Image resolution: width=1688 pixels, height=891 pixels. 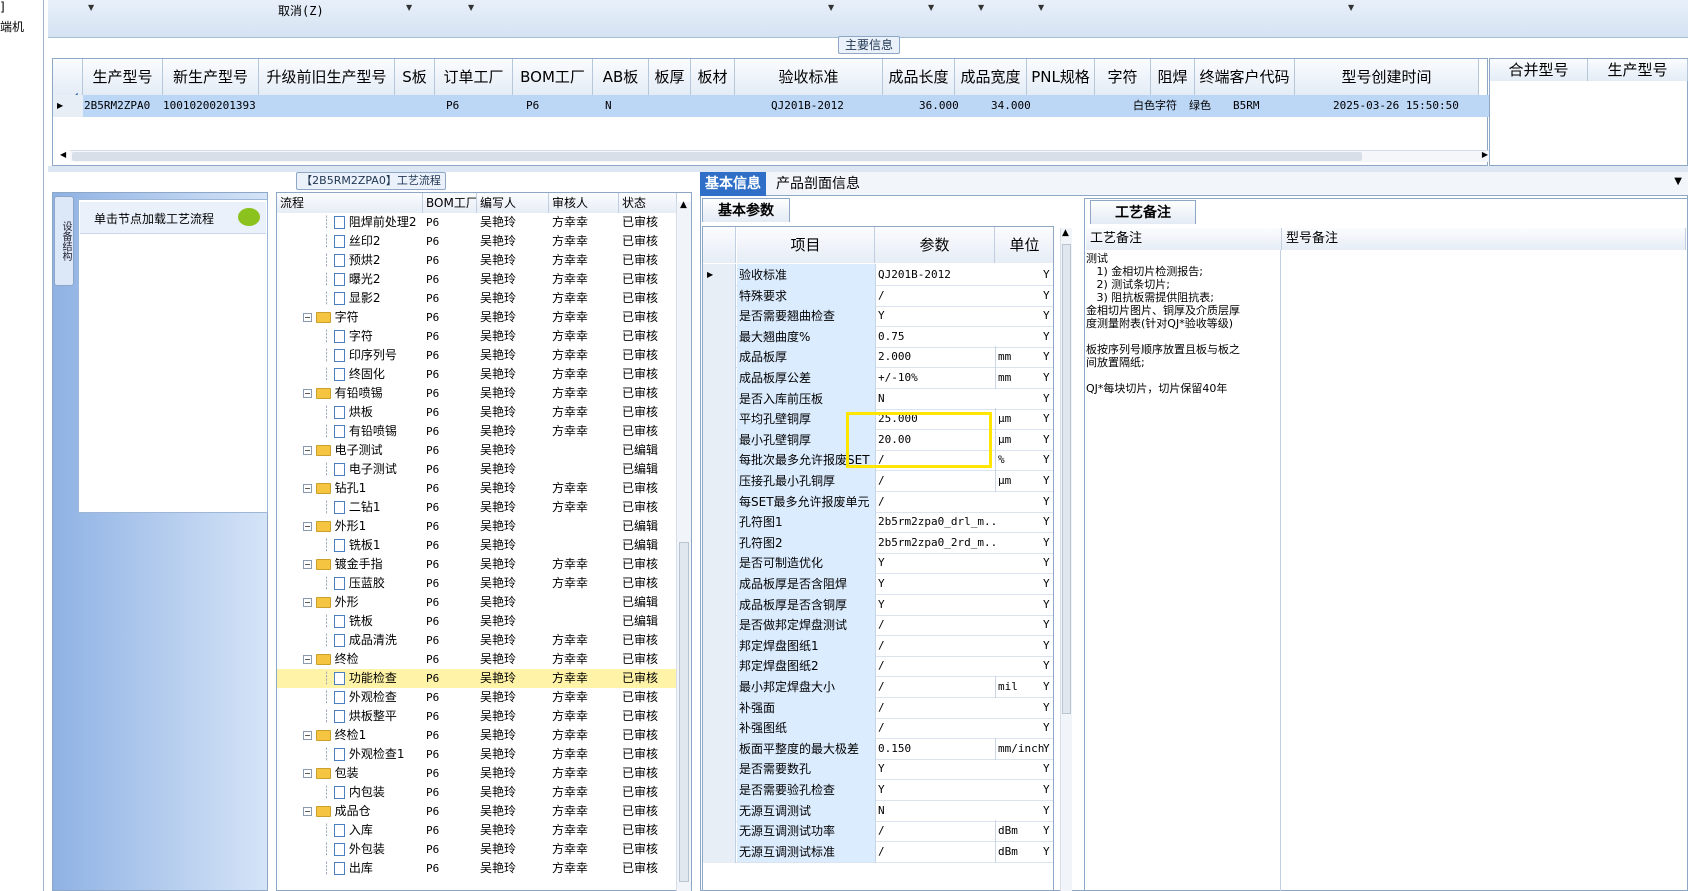 I want to click on param-row: 补强图纸 / Y, so click(x=878, y=728).